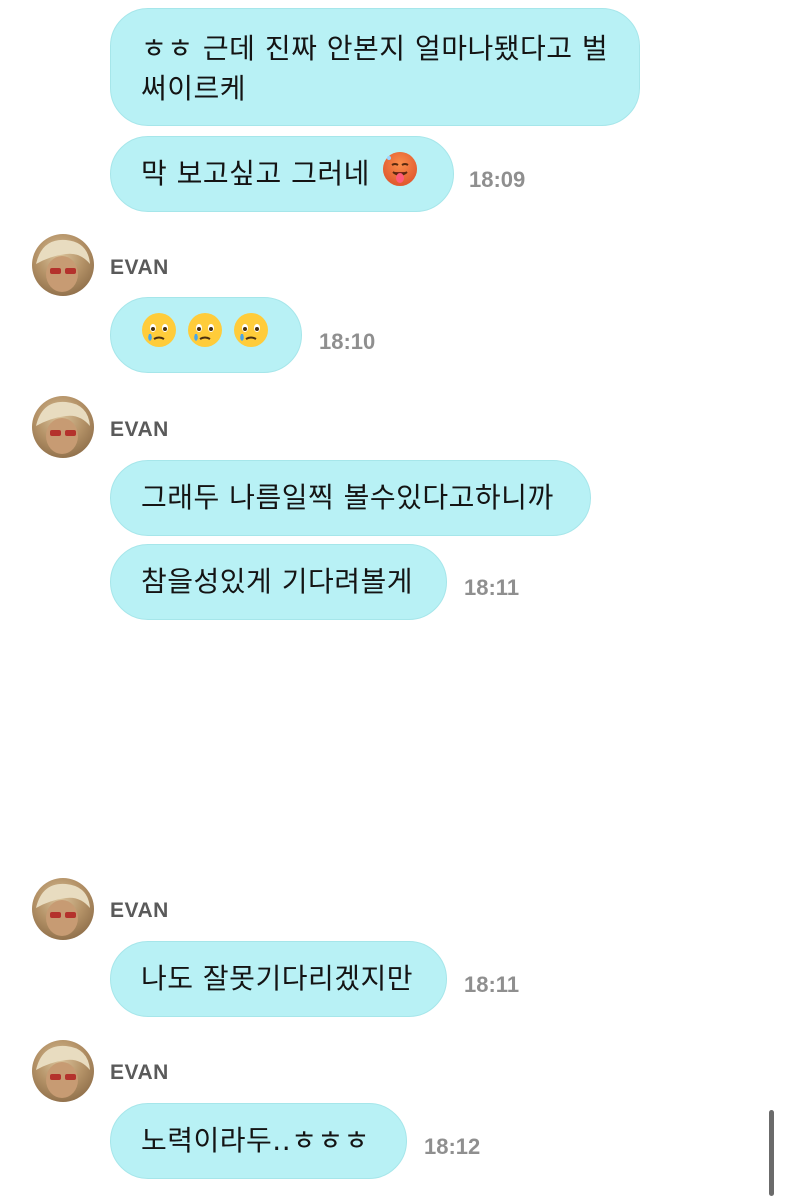 The image size is (786, 1200). Describe the element at coordinates (452, 1146) in the screenshot. I see `message-time: 18:12` at that location.